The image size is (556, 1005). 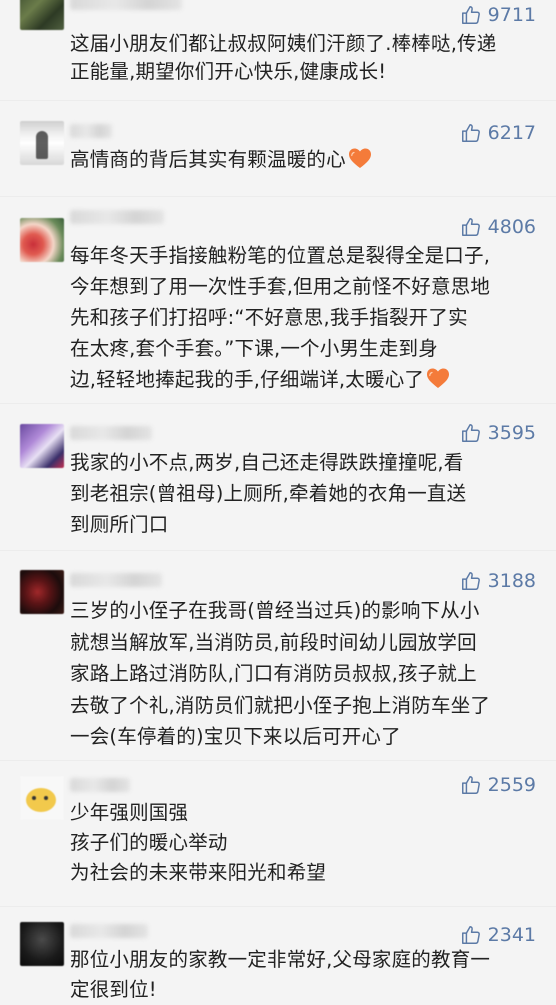 What do you see at coordinates (511, 15) in the screenshot?
I see `like-count: 9711` at bounding box center [511, 15].